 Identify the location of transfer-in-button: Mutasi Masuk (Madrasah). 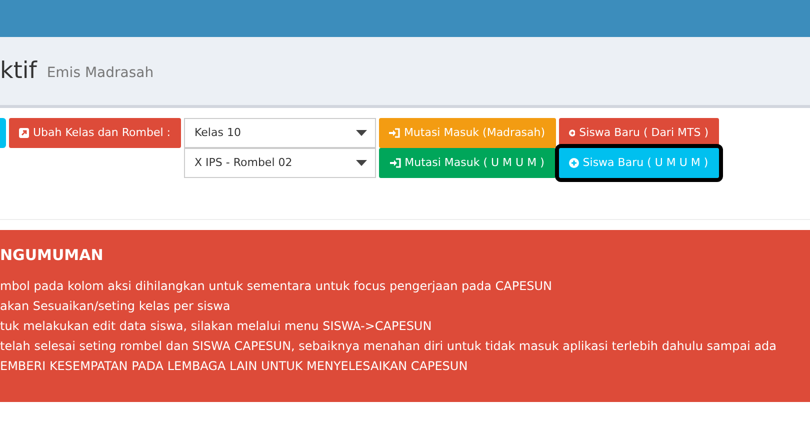
(467, 133).